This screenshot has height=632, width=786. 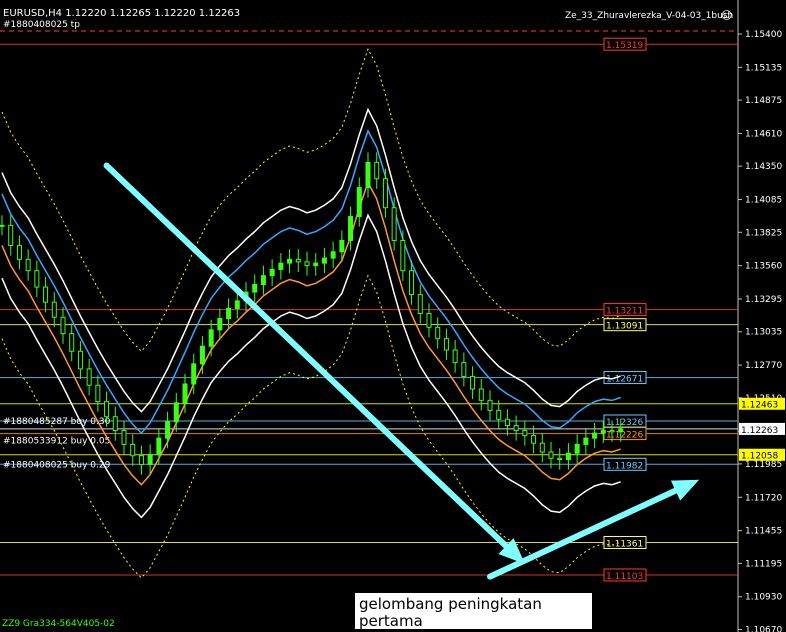 I want to click on y-tick-label: 1.10930, so click(x=763, y=598).